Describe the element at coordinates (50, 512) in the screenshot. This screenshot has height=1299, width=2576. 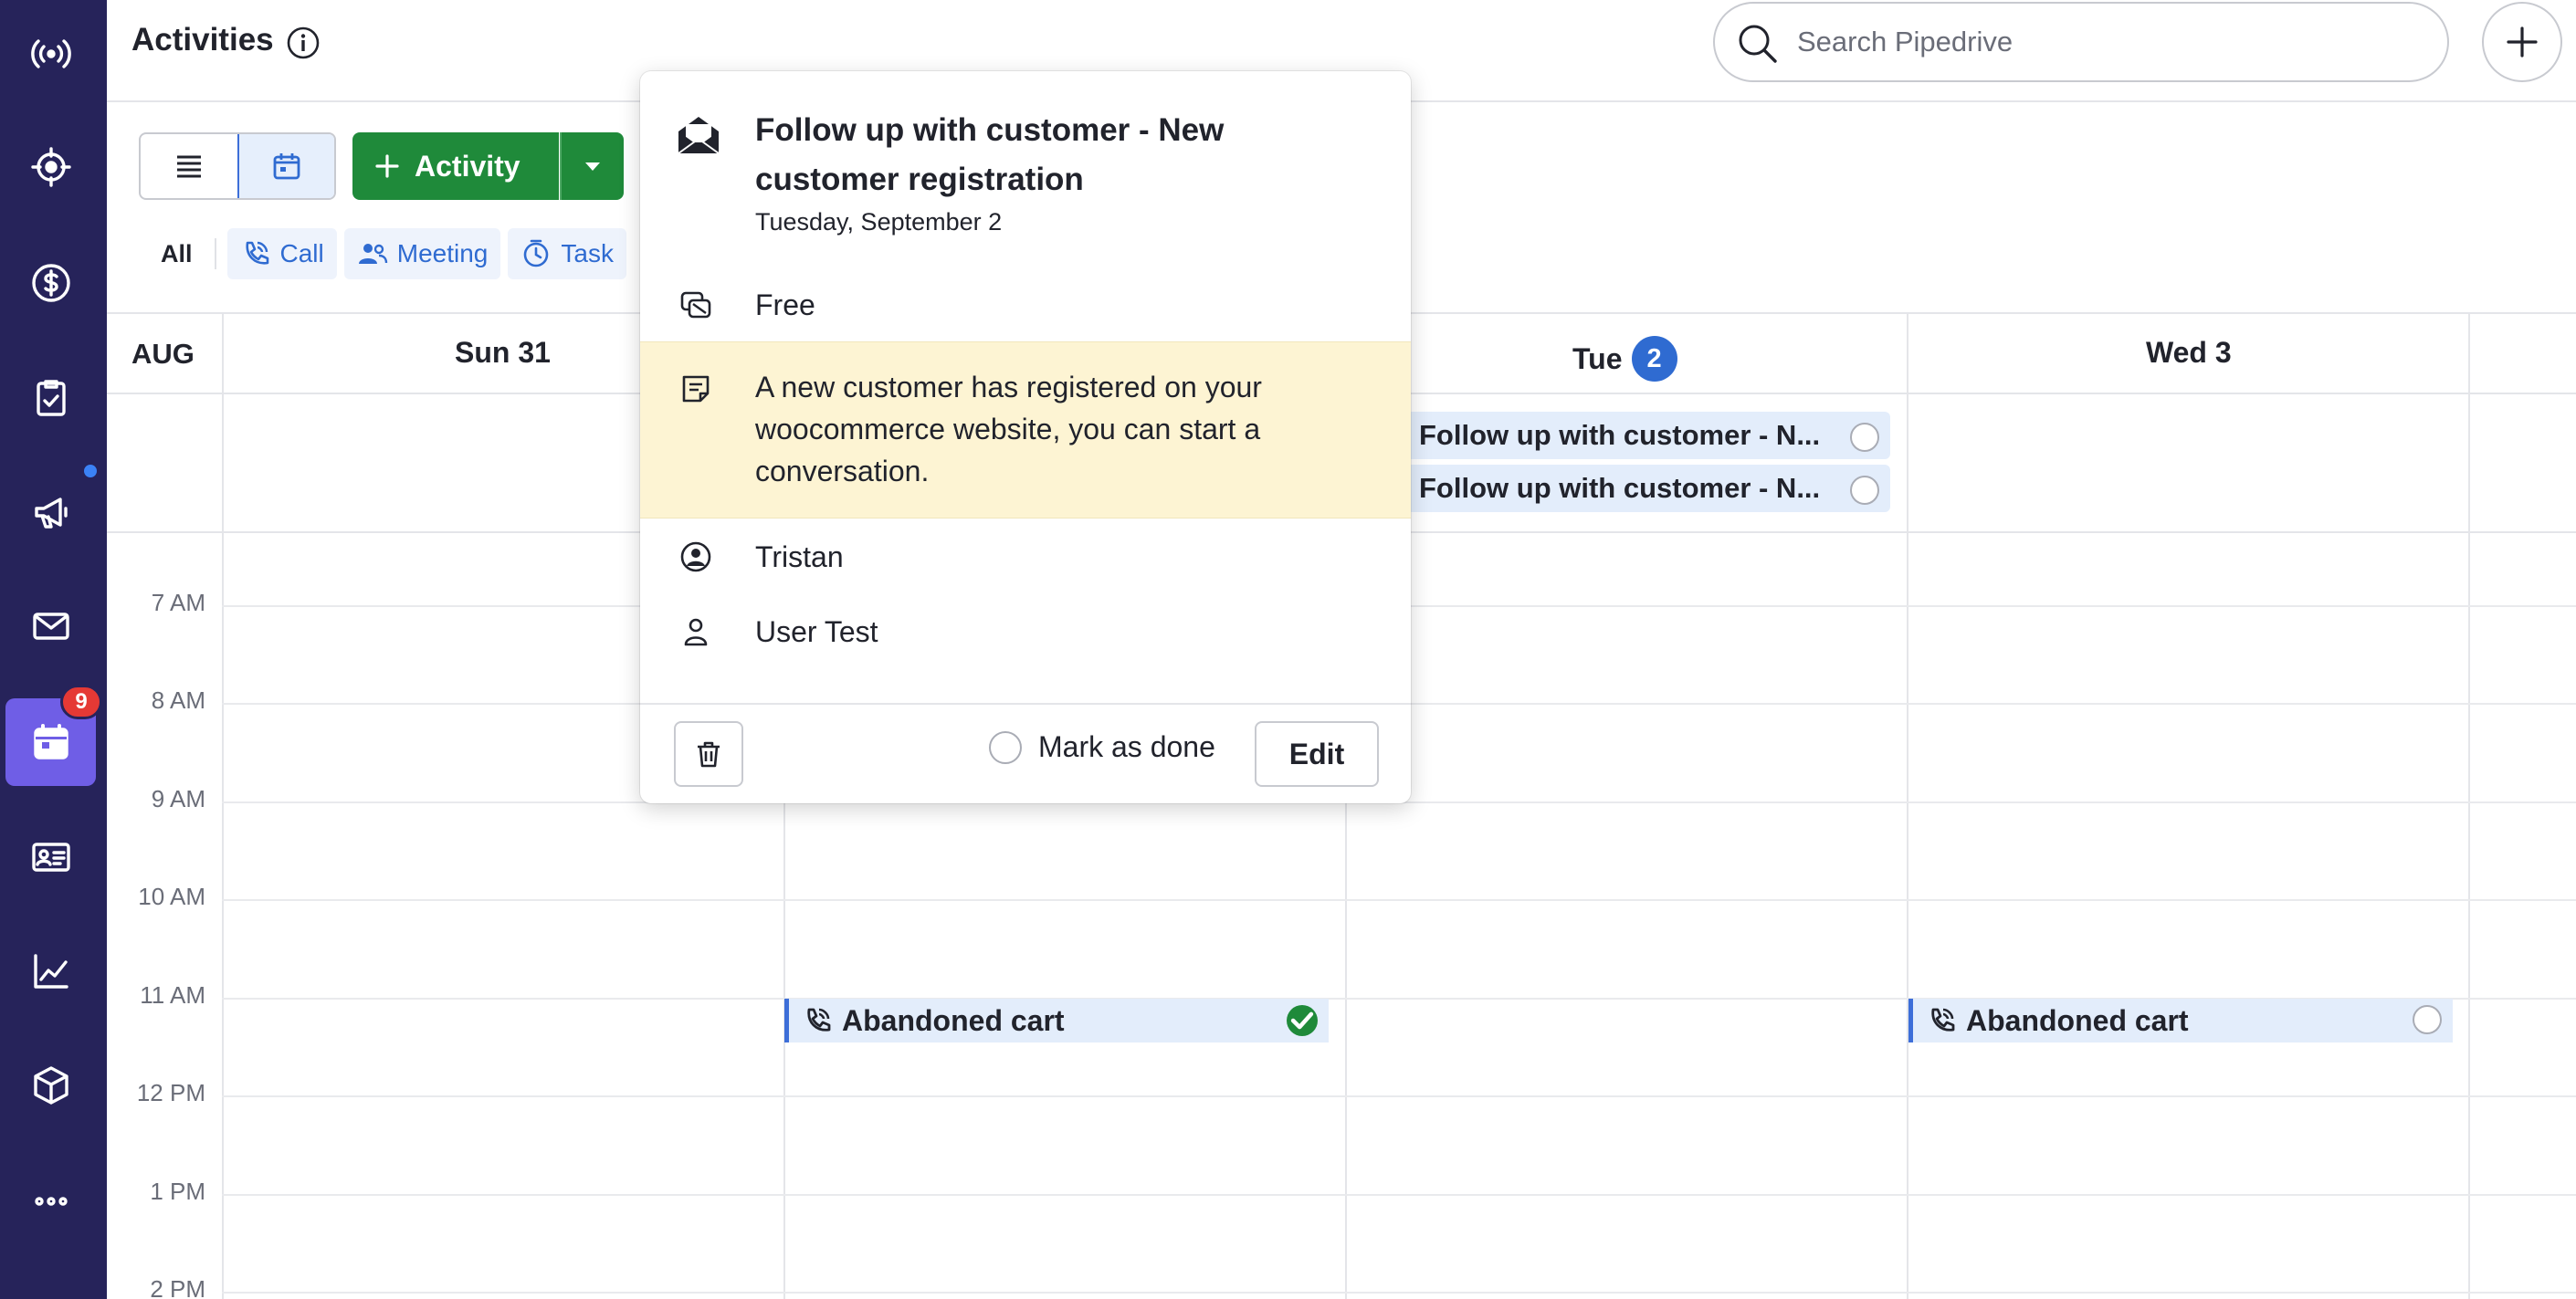
I see `sidebar-item-campaigns` at that location.